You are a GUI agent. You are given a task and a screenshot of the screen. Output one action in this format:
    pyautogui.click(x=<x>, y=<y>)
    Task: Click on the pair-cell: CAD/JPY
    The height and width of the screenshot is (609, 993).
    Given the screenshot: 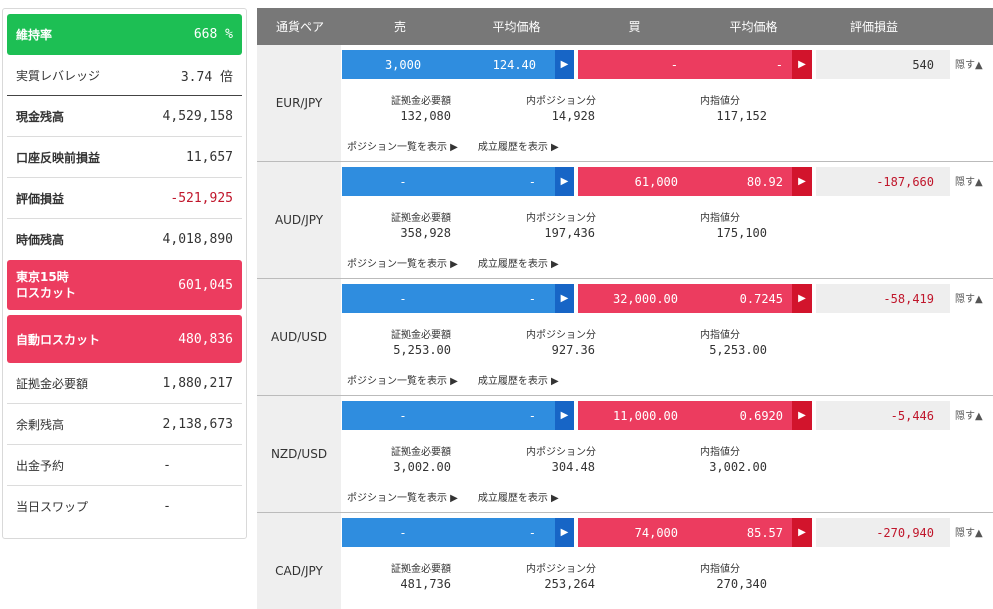 What is the action you would take?
    pyautogui.click(x=299, y=561)
    